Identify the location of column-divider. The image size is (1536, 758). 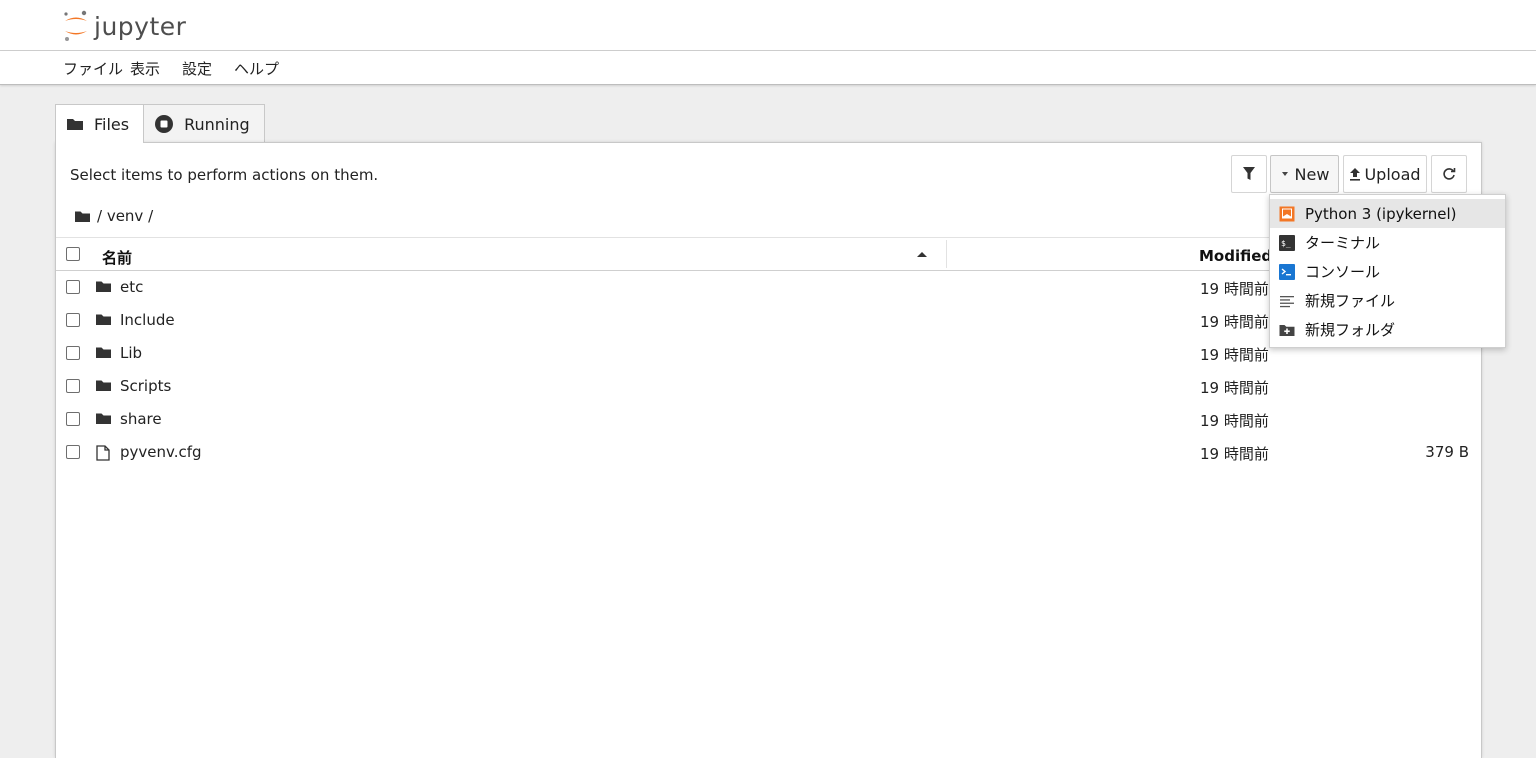
(946, 254).